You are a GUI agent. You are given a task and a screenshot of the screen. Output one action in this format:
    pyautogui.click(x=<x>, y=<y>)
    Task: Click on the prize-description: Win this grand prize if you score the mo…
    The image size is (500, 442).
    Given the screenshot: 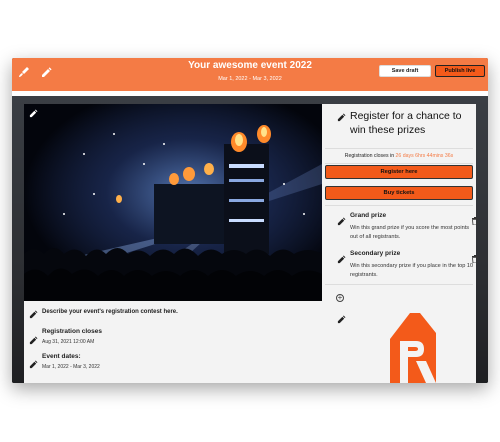 What is the action you would take?
    pyautogui.click(x=412, y=232)
    